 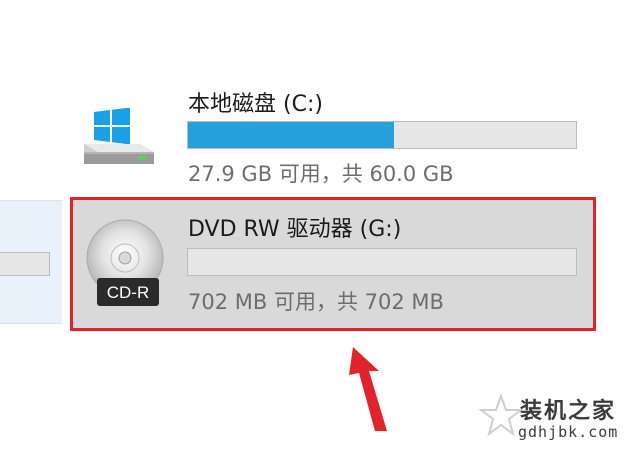 What do you see at coordinates (321, 174) in the screenshot?
I see `drive-c-space-text: 27.9 GB 可用，共 60.0 GB` at bounding box center [321, 174].